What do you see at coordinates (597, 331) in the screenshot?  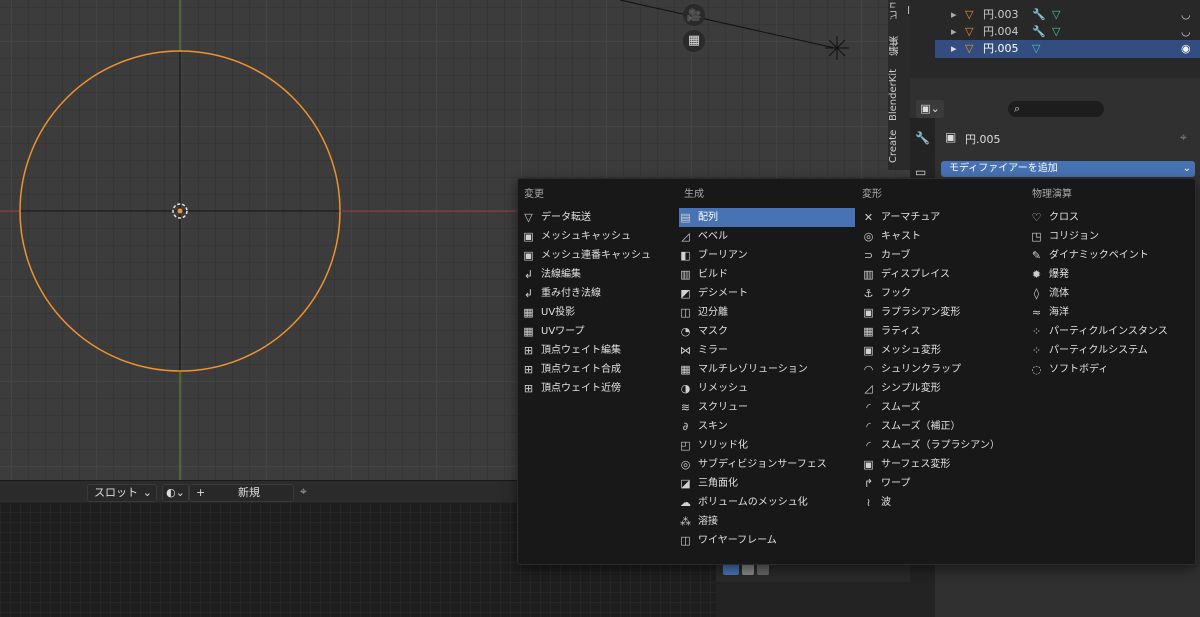 I see `menu-item: ▦ UVワープ` at bounding box center [597, 331].